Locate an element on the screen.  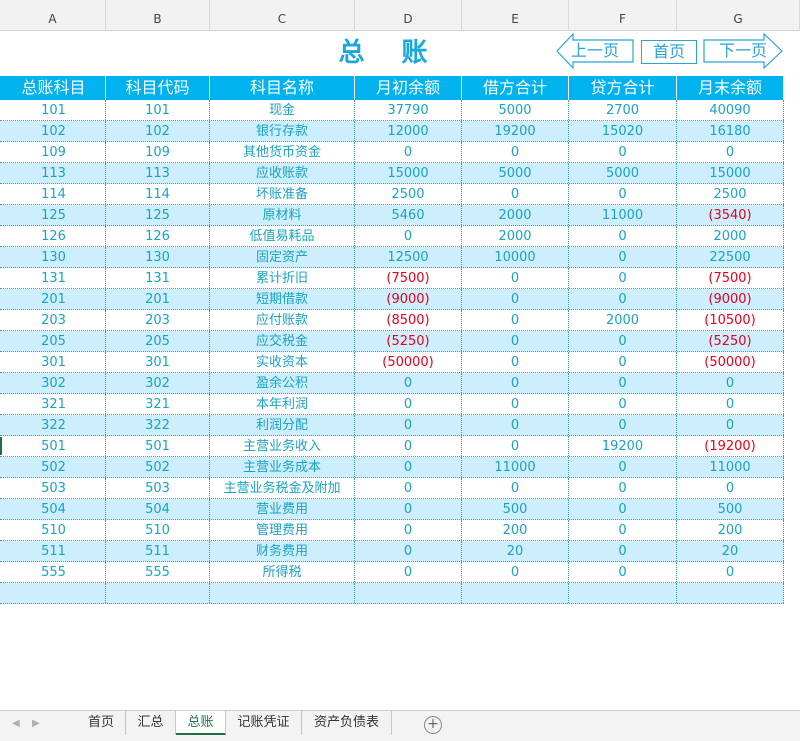
column-header-a: A is located at coordinates (53, 15).